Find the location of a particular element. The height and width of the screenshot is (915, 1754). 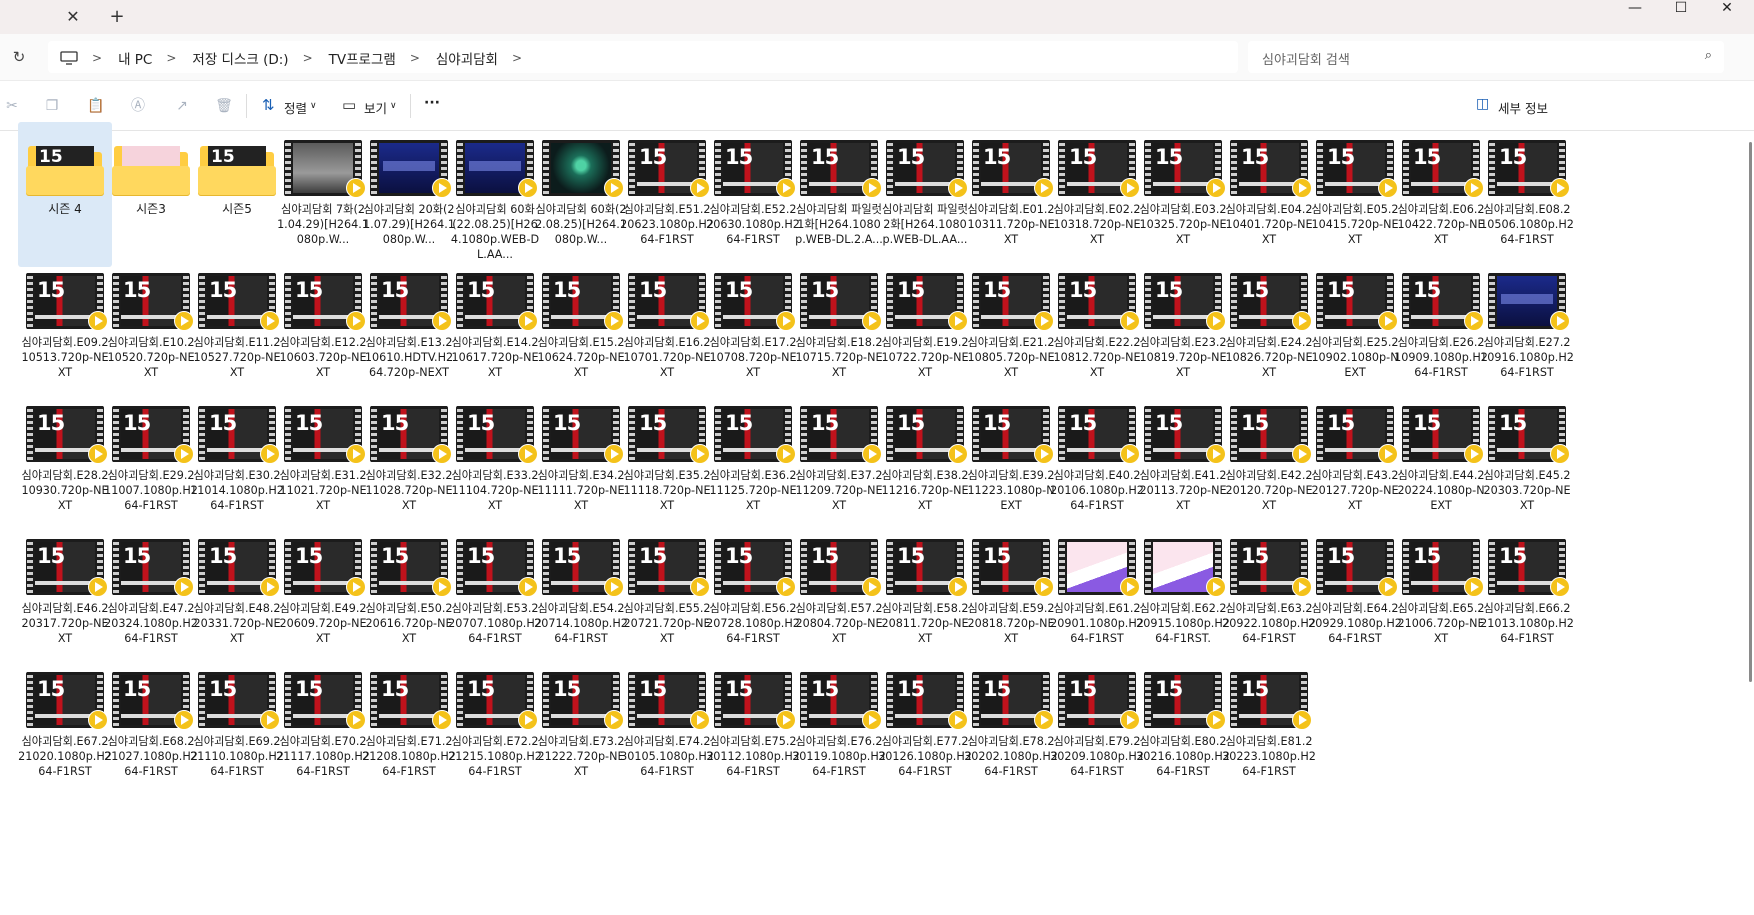

video-file-item: 15 심야괴담회.E23.210819.720p-NEXT is located at coordinates (1183, 327).